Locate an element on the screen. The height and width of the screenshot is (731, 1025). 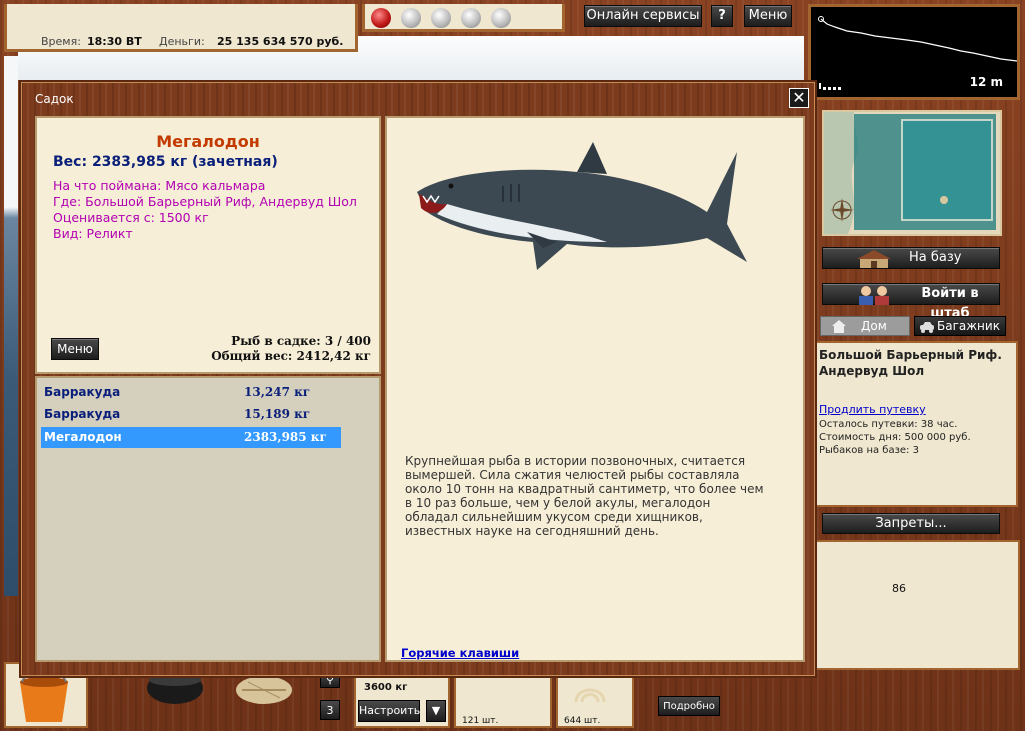
details-button: Подробно is located at coordinates (689, 706).